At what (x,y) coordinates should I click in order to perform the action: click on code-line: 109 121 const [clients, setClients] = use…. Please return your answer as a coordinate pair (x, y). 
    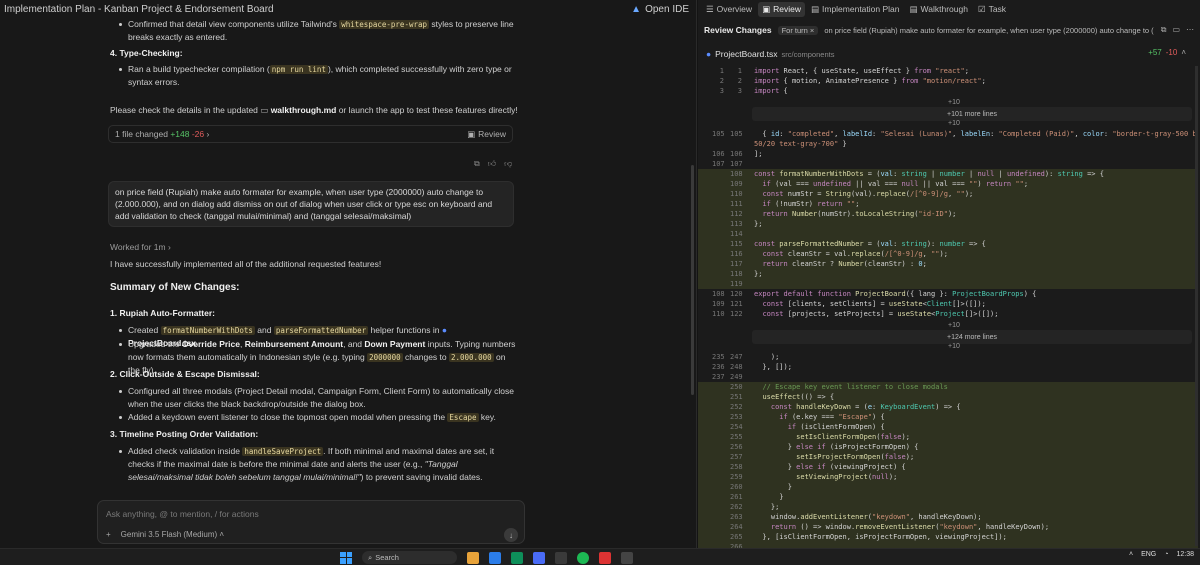
    Looking at the image, I should click on (849, 304).